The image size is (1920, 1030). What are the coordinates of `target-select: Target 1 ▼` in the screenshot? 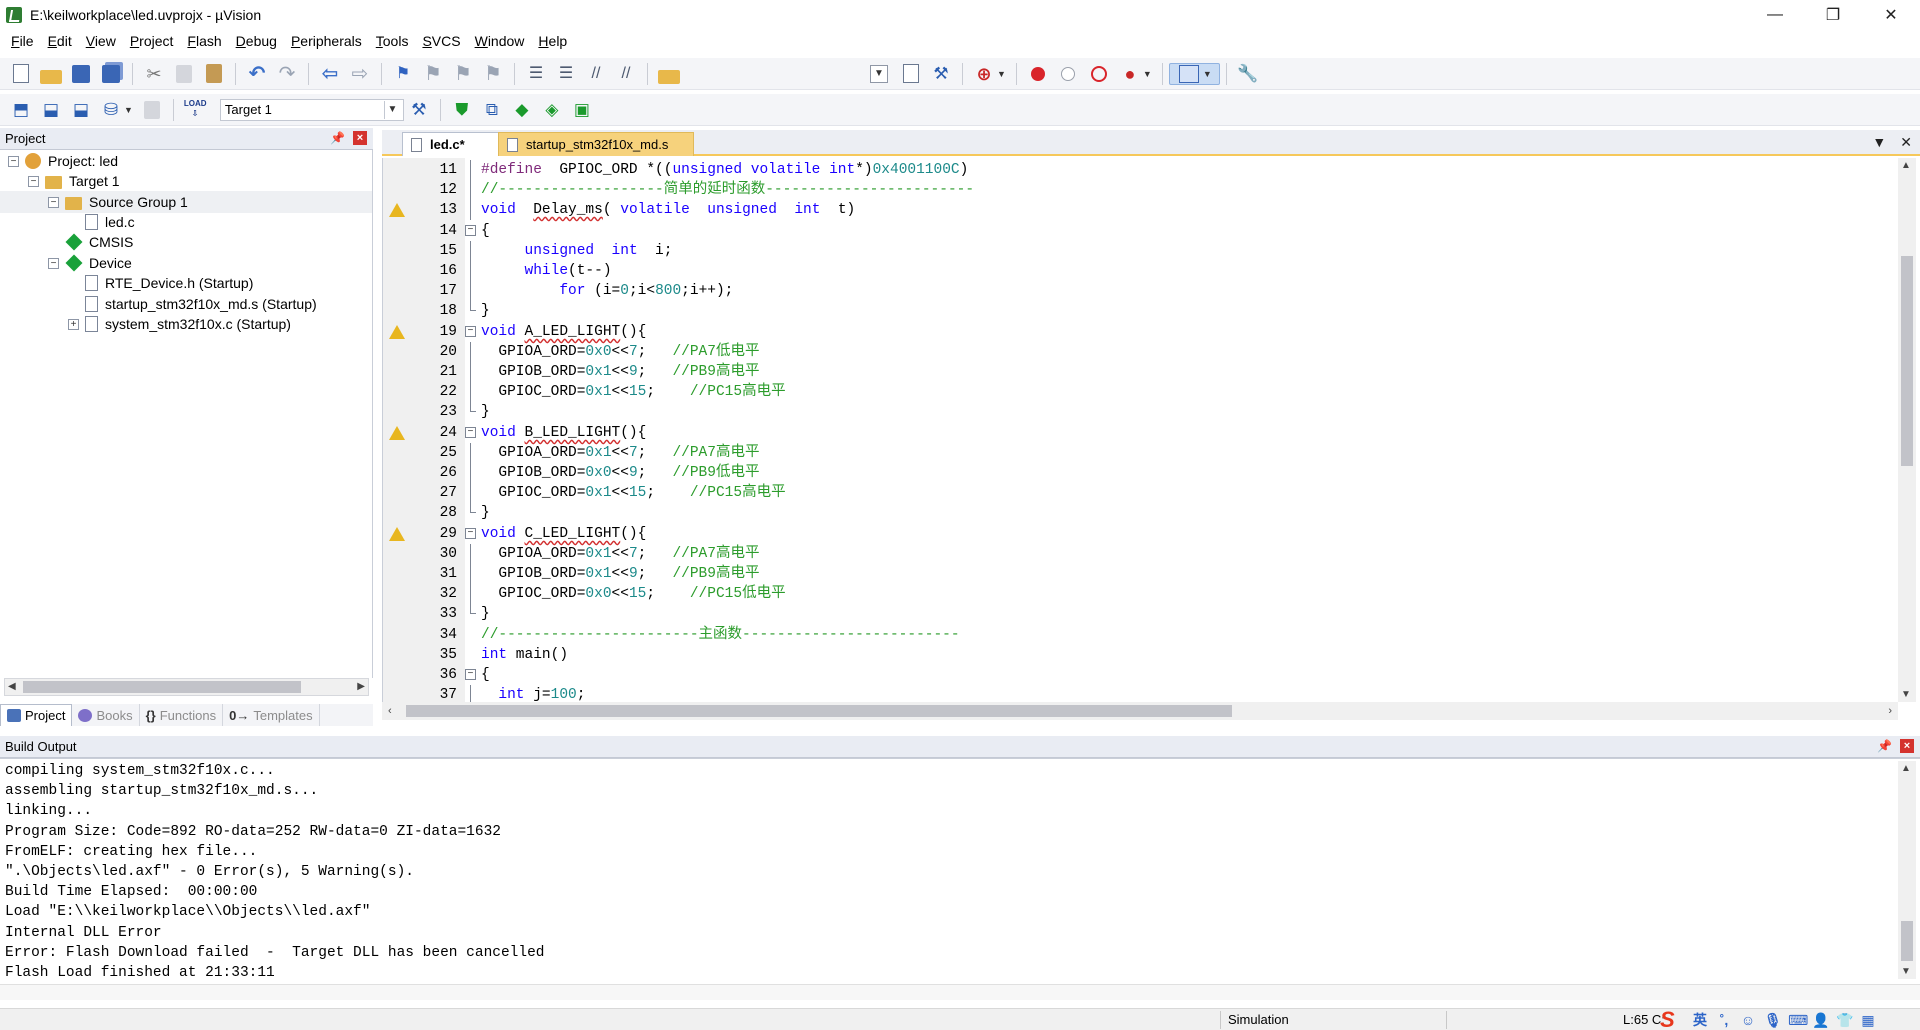 It's located at (311, 109).